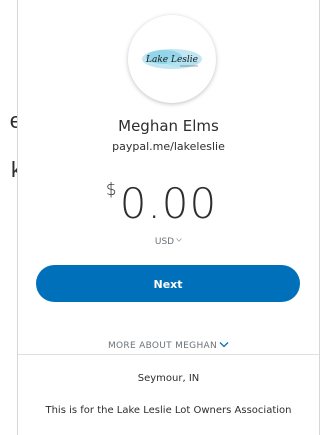 This screenshot has height=435, width=321. What do you see at coordinates (168, 126) in the screenshot?
I see `profile-name: Meghan Elms` at bounding box center [168, 126].